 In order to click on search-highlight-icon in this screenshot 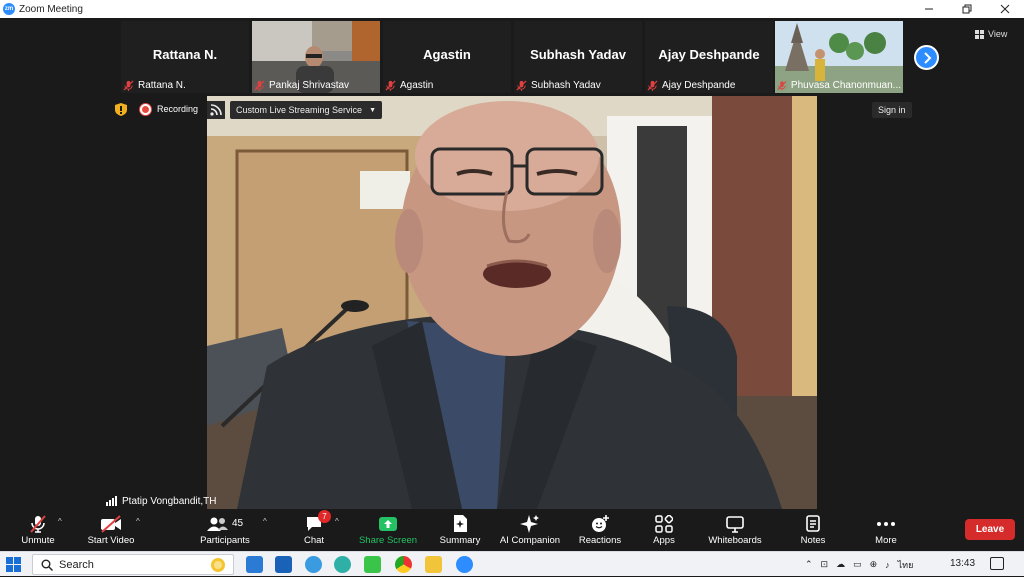, I will do `click(218, 564)`.